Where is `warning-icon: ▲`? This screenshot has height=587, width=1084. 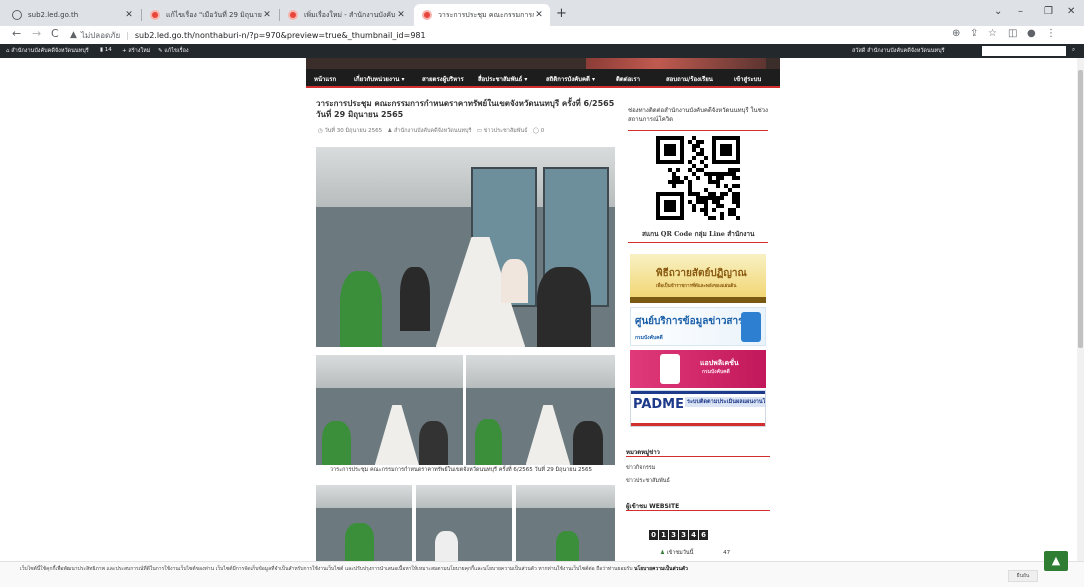 warning-icon: ▲ is located at coordinates (73, 35).